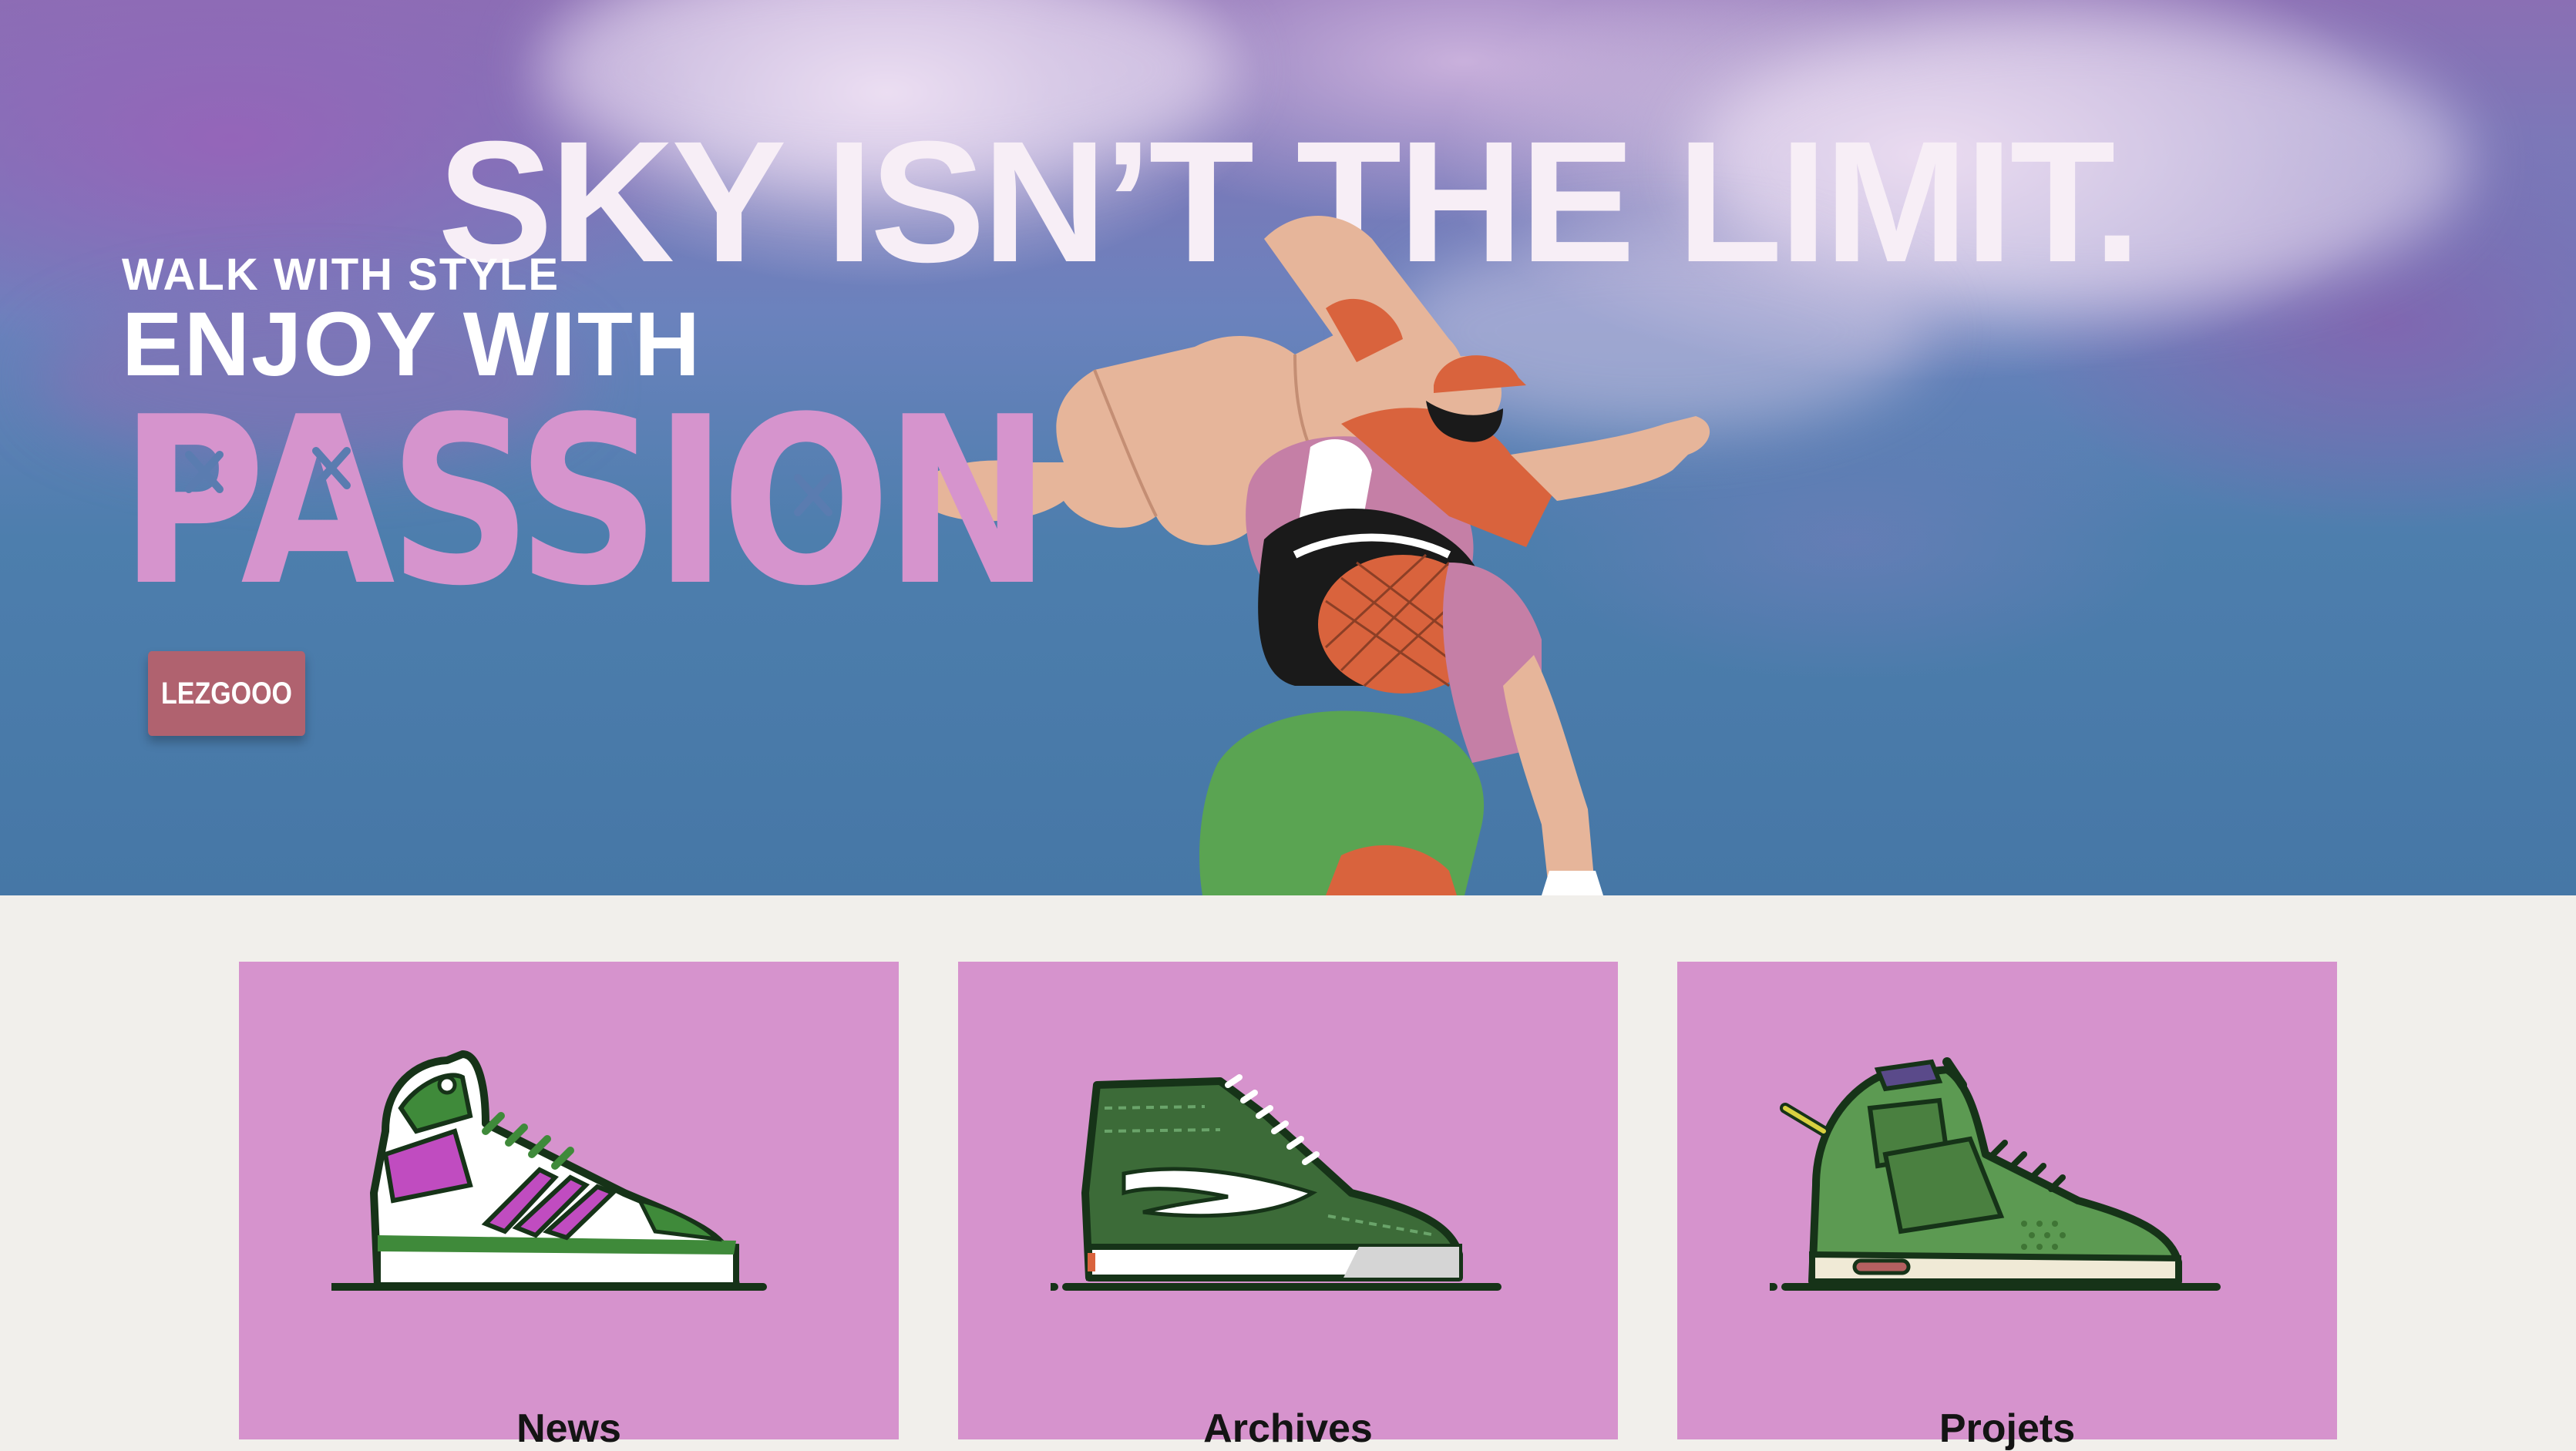 This screenshot has width=2576, height=1451. Describe the element at coordinates (412, 344) in the screenshot. I see `hero-subheadline: ENJOY WITH` at that location.